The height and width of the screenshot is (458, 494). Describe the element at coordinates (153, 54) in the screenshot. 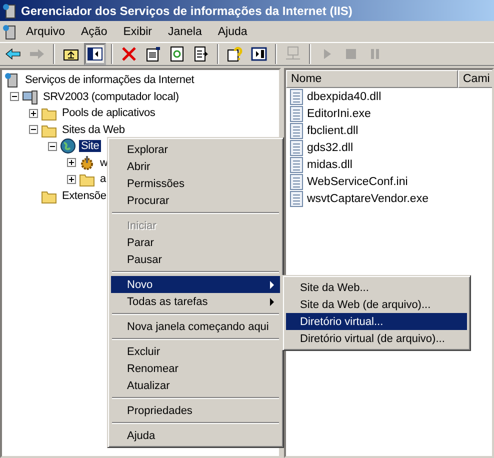

I see `properties-icon` at that location.